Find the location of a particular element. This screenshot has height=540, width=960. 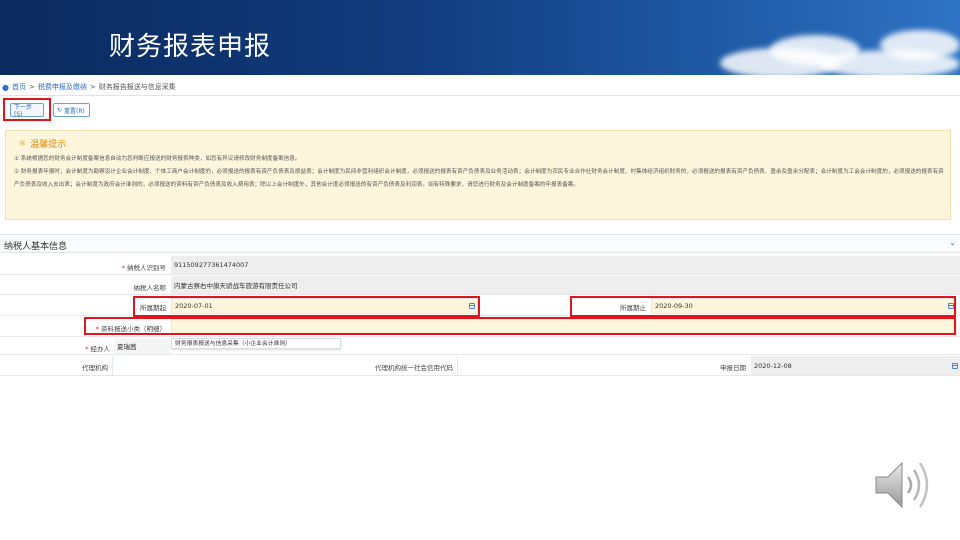

breadcrumb: ● 首页 > 税费申报及缴纳 > 财务报告报送与信息采集 is located at coordinates (89, 87).